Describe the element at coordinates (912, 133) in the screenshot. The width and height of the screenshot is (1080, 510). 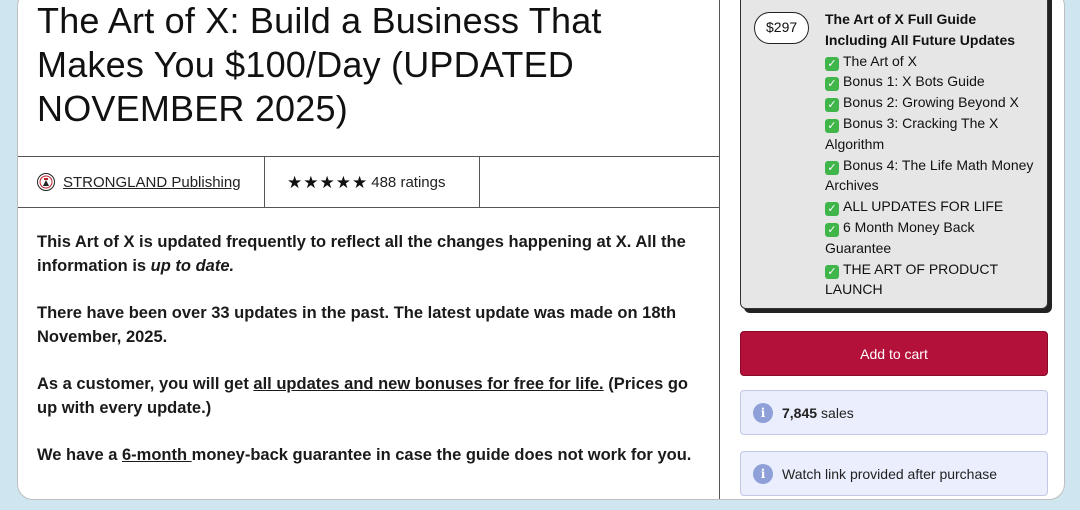
I see `offer-item-label: Bonus 3: Cracking The X Algorithm` at that location.